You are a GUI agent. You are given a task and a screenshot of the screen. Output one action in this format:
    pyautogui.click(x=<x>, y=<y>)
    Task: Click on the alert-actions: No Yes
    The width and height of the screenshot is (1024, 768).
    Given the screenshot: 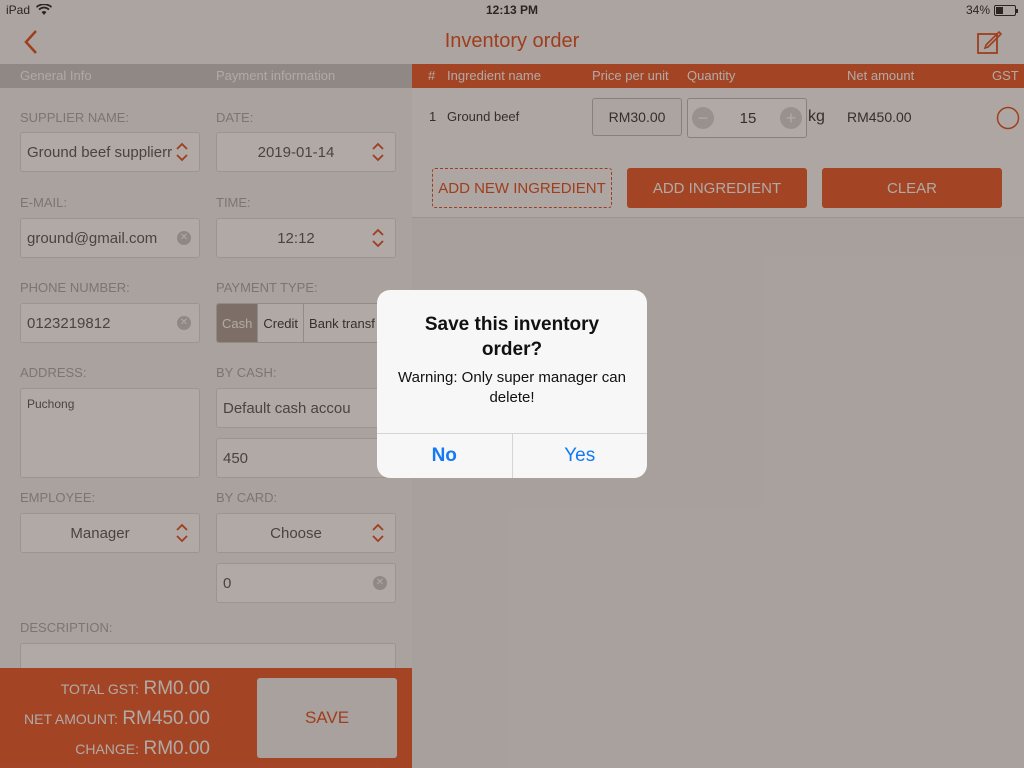 What is the action you would take?
    pyautogui.click(x=512, y=455)
    